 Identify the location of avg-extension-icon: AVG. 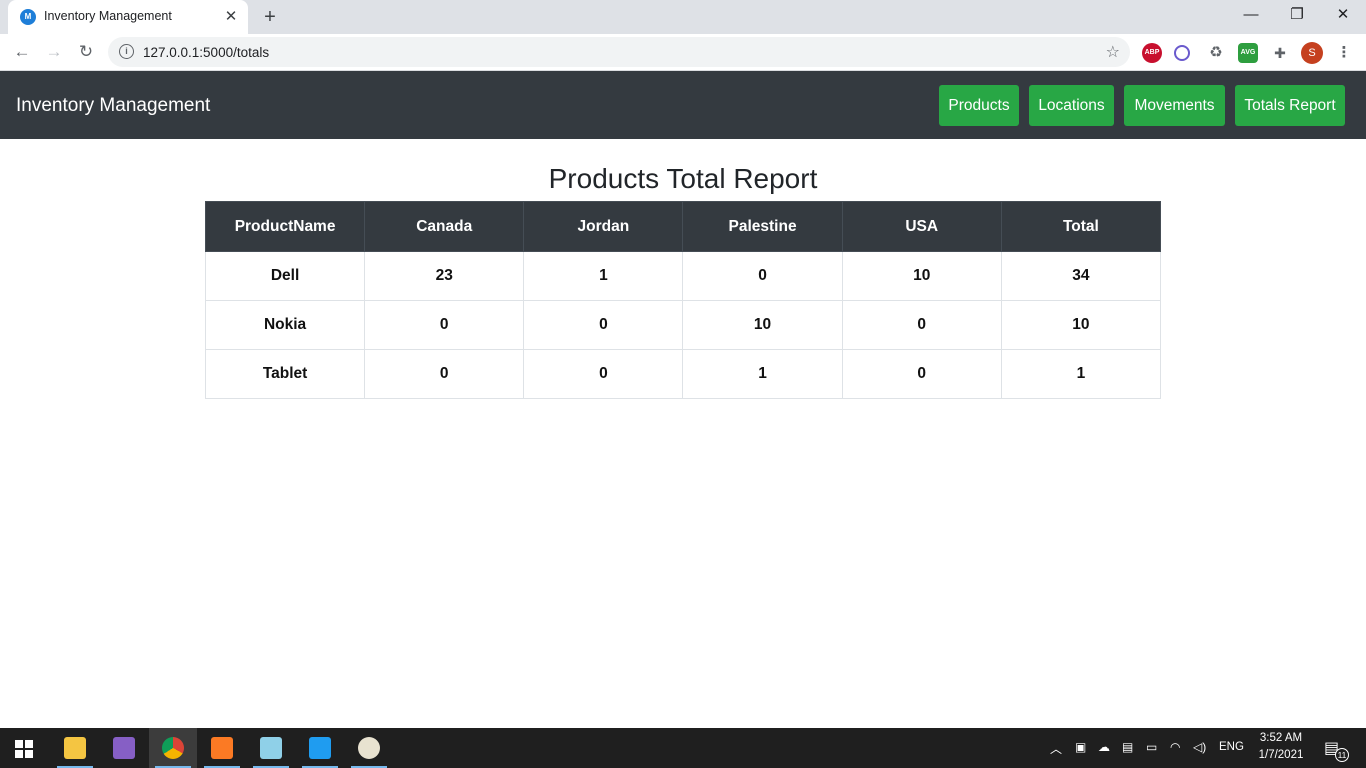
(1248, 53).